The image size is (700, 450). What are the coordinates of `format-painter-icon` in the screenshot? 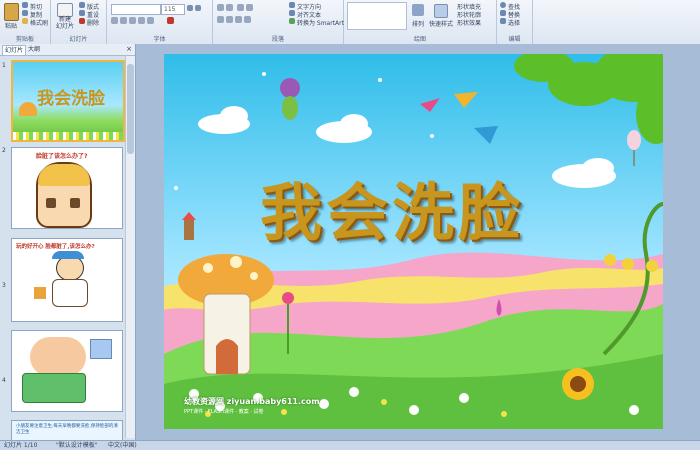 It's located at (25, 21).